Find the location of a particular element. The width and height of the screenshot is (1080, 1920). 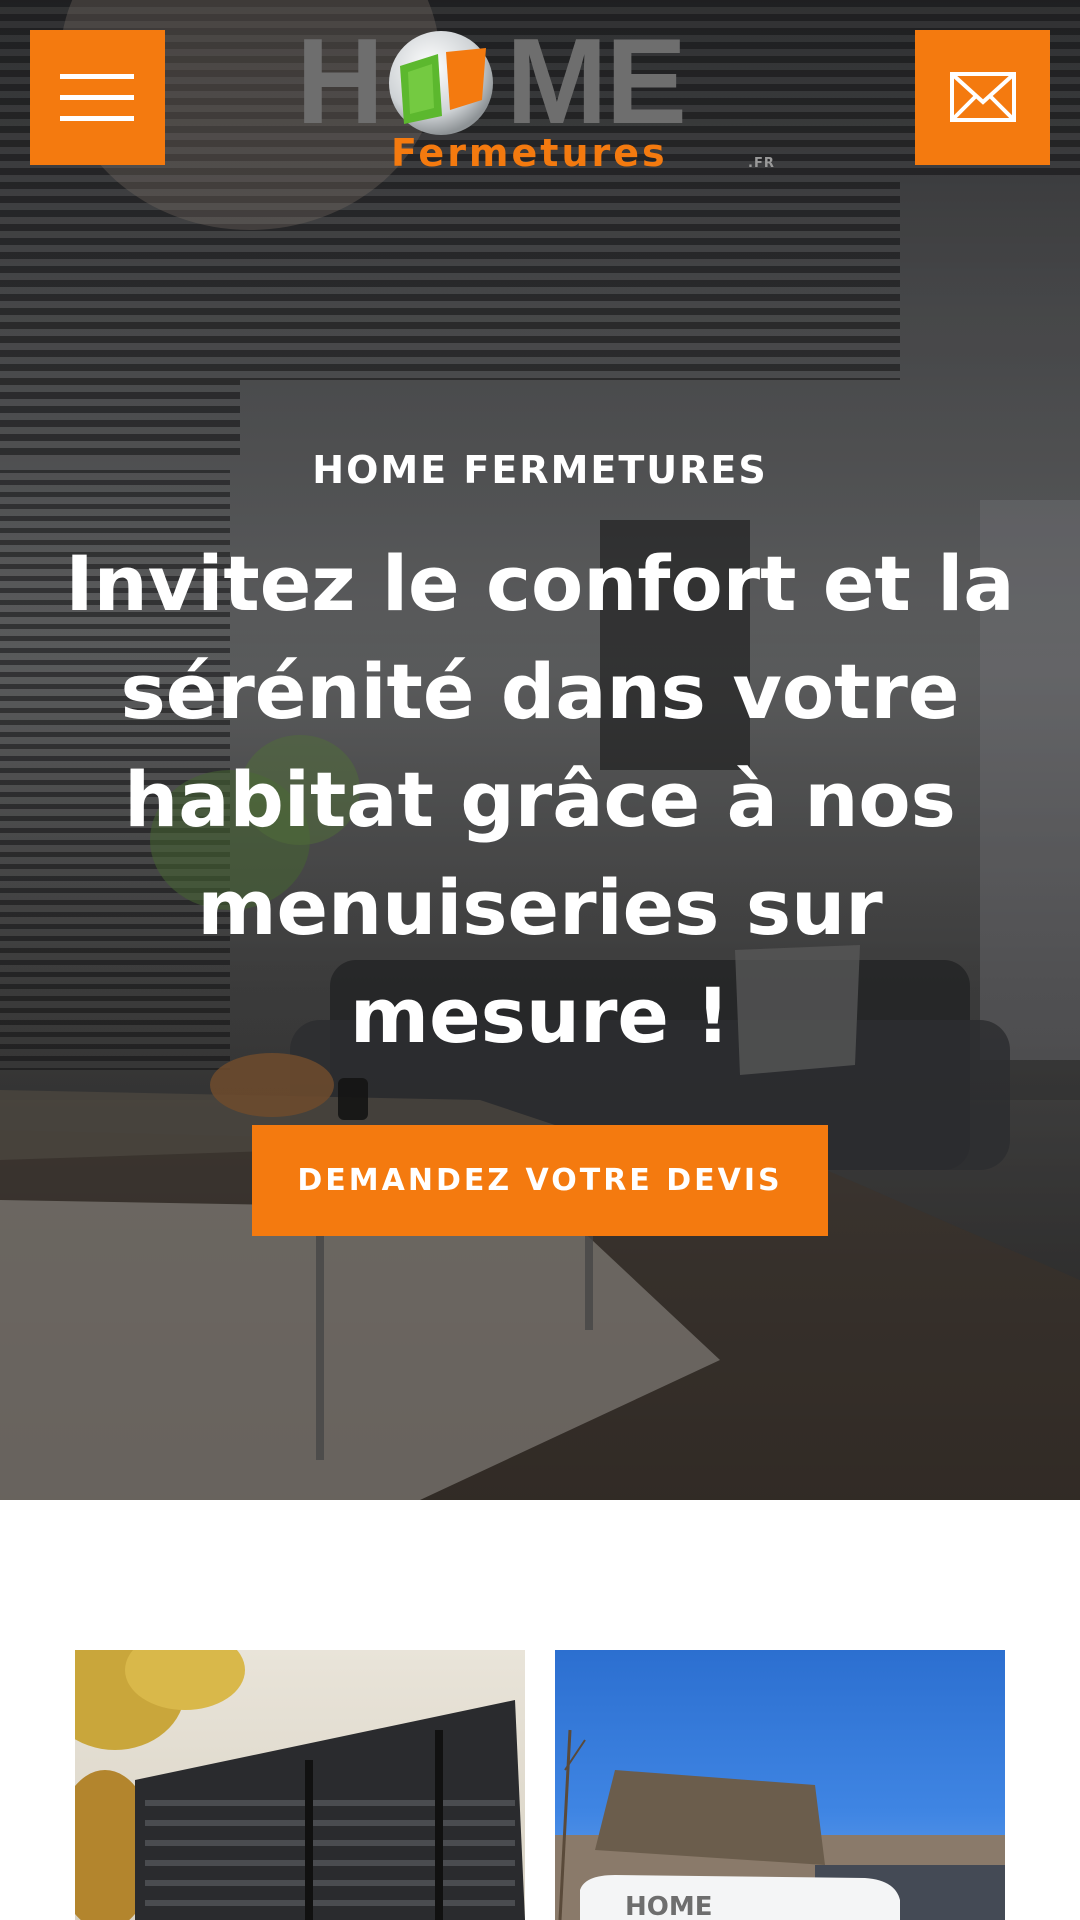

logo-subtitle: Fermetures is located at coordinates (529, 153).